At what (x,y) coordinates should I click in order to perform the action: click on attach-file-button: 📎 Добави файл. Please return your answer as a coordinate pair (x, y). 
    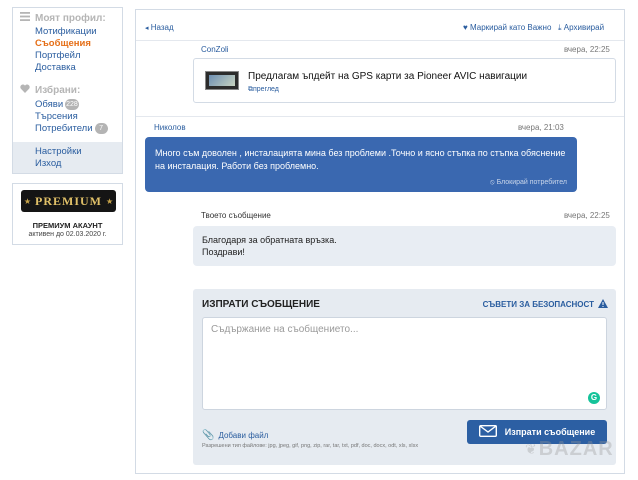
    Looking at the image, I should click on (235, 435).